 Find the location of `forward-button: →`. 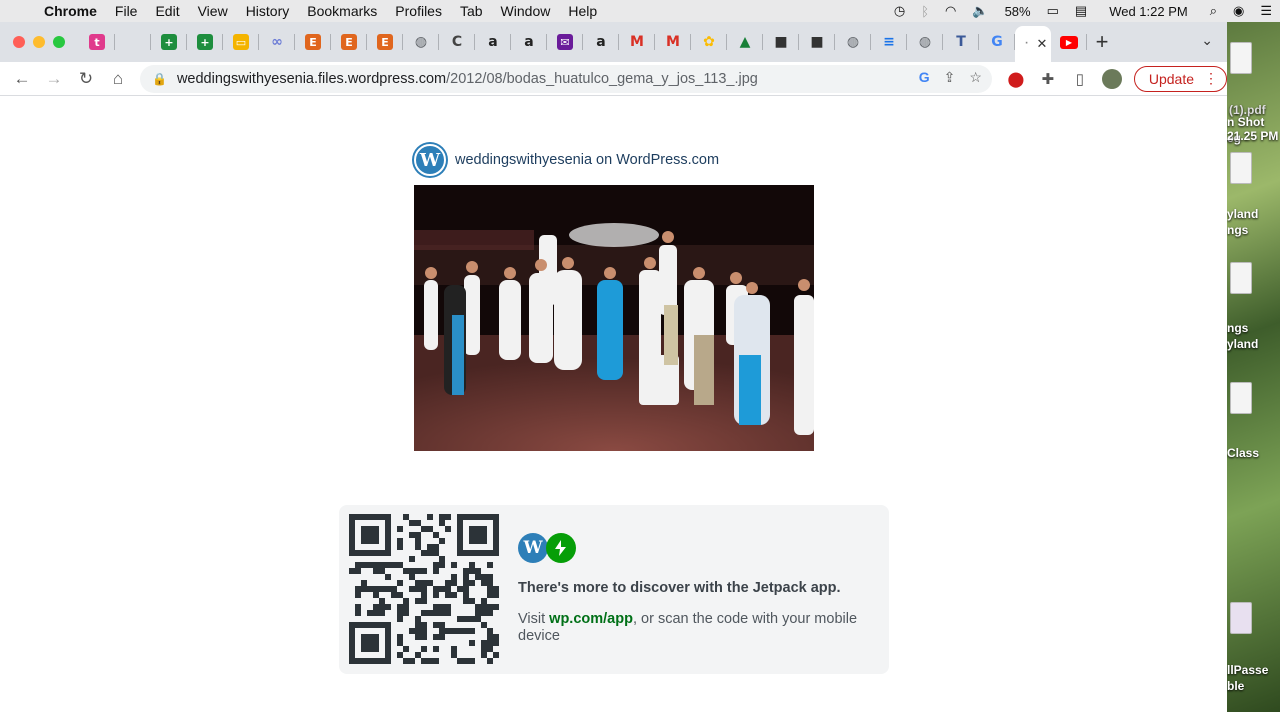

forward-button: → is located at coordinates (54, 79).